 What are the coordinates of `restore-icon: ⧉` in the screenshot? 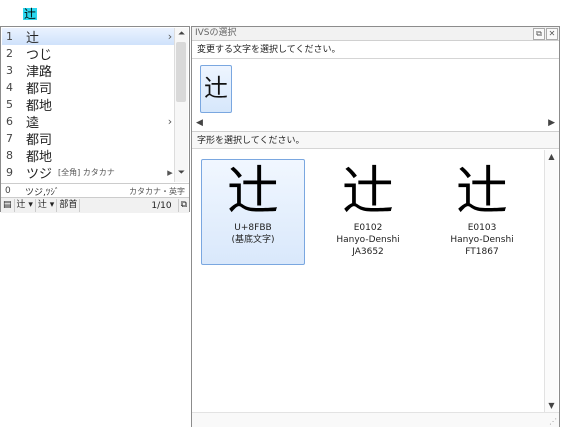 It's located at (539, 34).